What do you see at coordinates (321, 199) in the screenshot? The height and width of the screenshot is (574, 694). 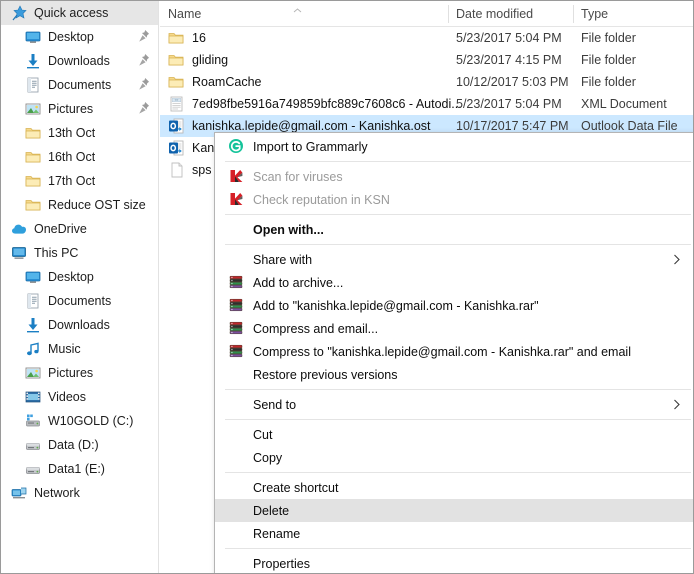 I see `menu-item-label: Check reputation in KSN` at bounding box center [321, 199].